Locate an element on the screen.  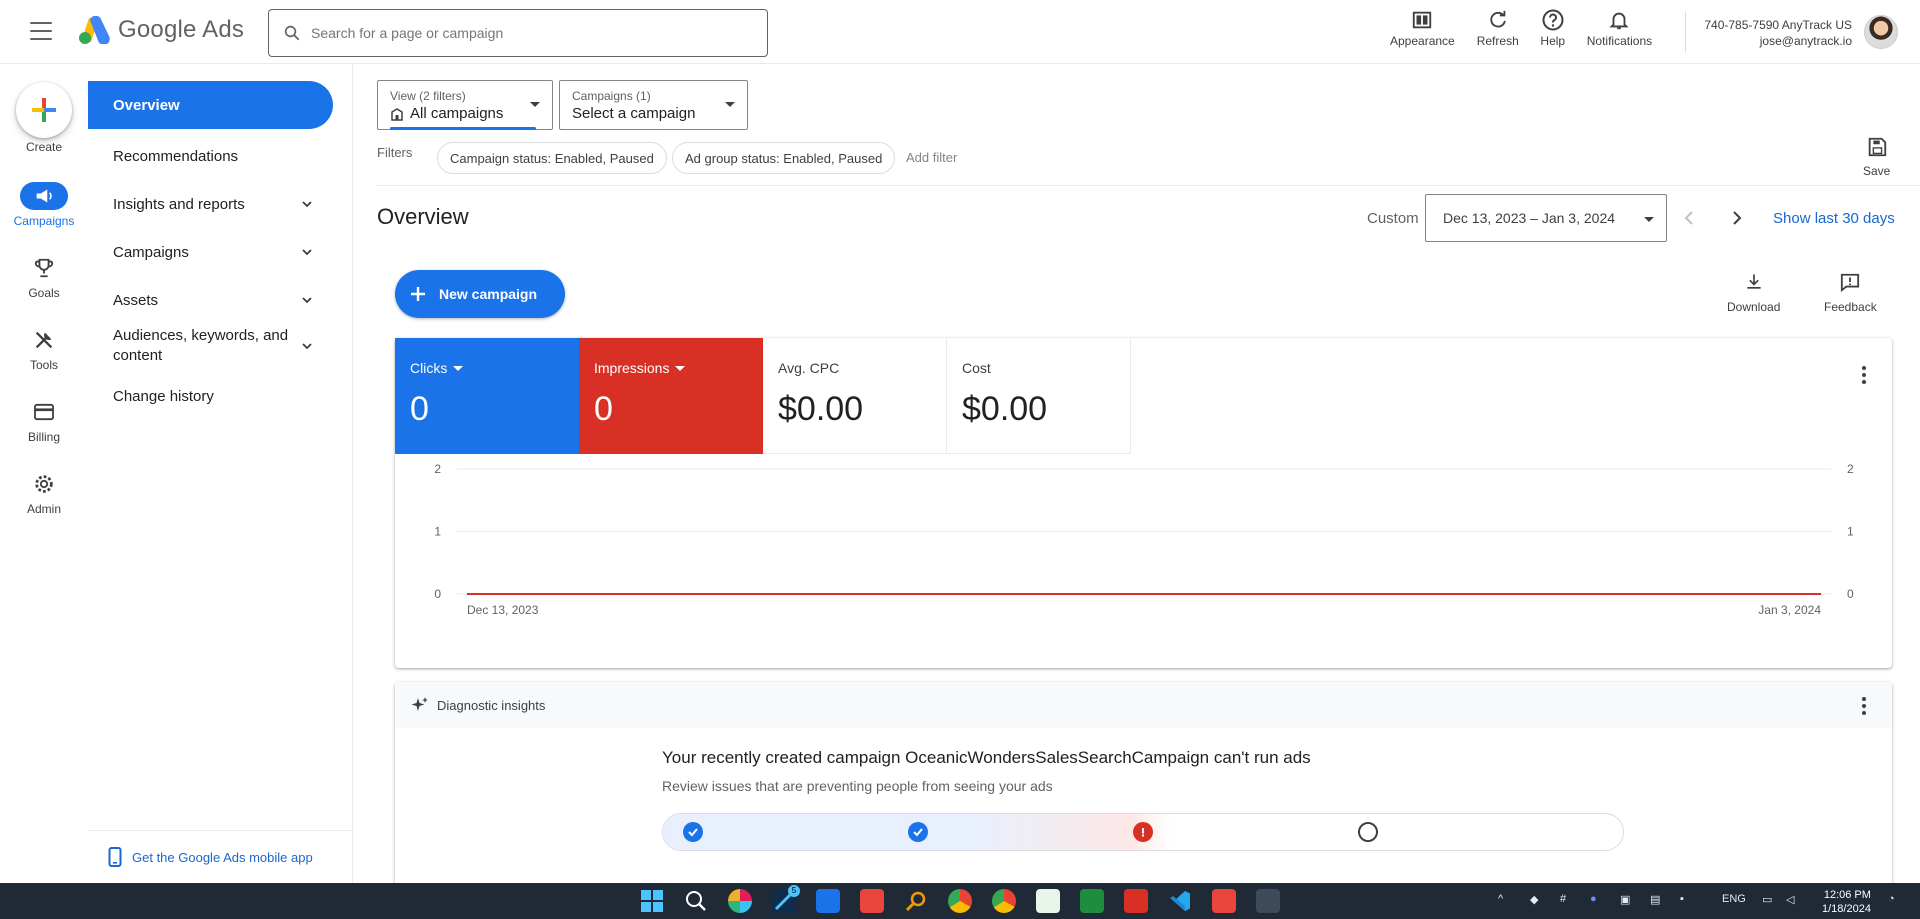
help-button: Help is located at coordinates (1553, 27).